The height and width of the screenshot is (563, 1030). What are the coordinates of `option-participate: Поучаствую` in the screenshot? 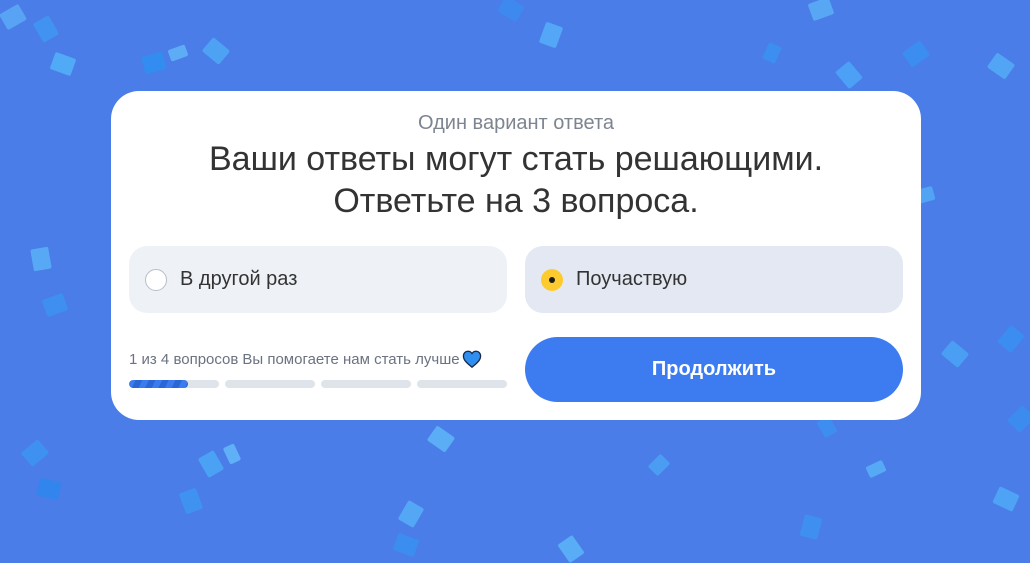 It's located at (714, 279).